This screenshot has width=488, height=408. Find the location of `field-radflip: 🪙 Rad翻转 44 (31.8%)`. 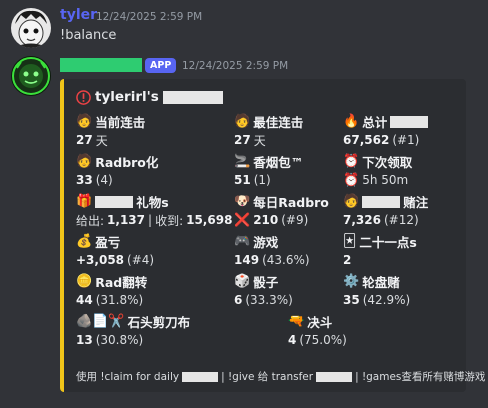

field-radflip: 🪙 Rad翻转 44 (31.8%) is located at coordinates (138, 290).